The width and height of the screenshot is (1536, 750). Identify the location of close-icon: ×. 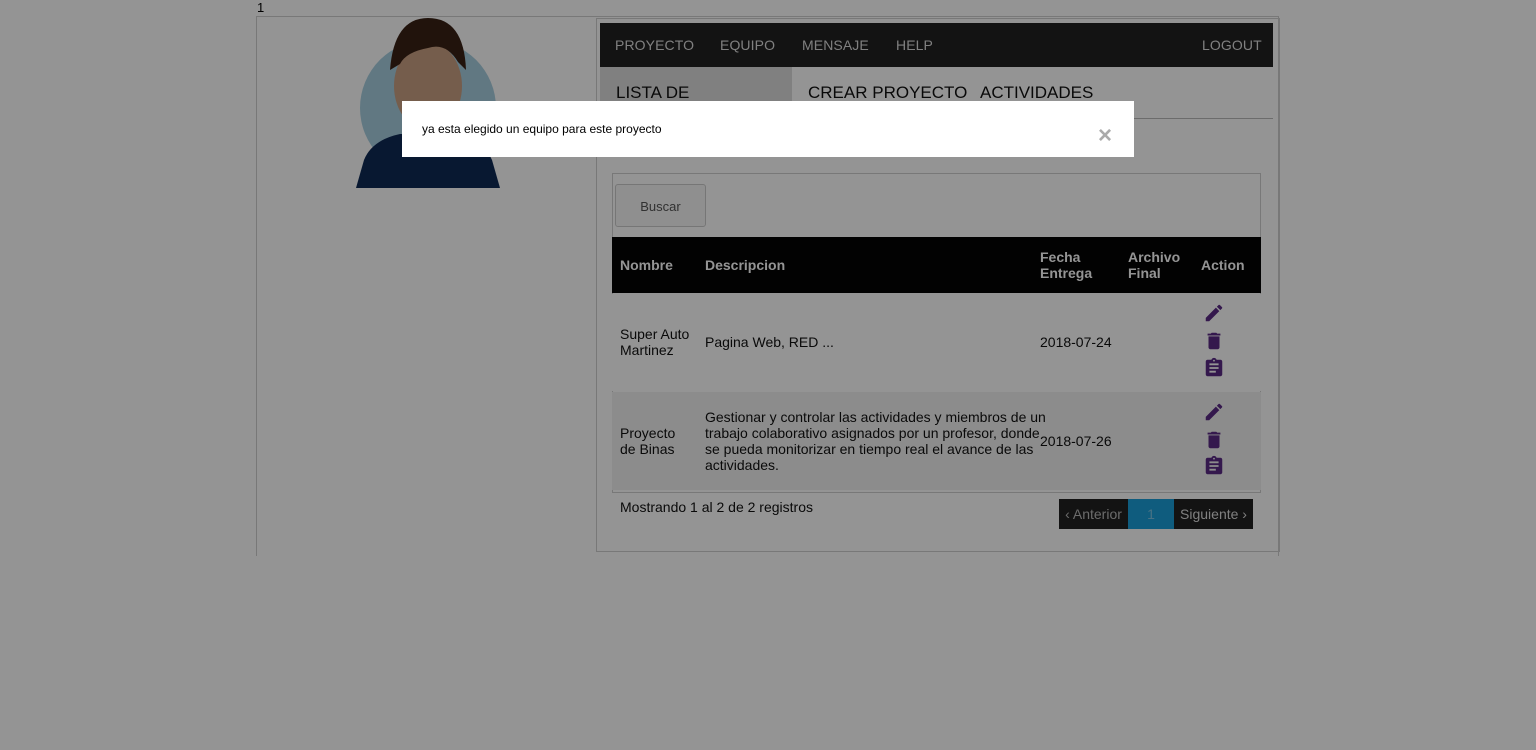
(1105, 136).